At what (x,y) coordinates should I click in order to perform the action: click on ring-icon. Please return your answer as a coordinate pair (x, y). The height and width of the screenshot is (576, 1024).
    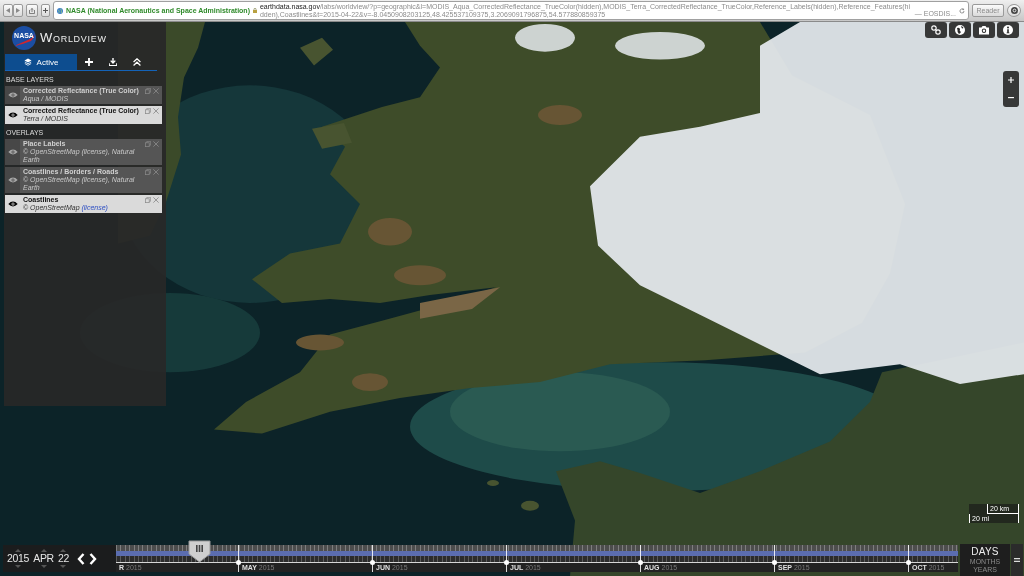
    Looking at the image, I should click on (1014, 10).